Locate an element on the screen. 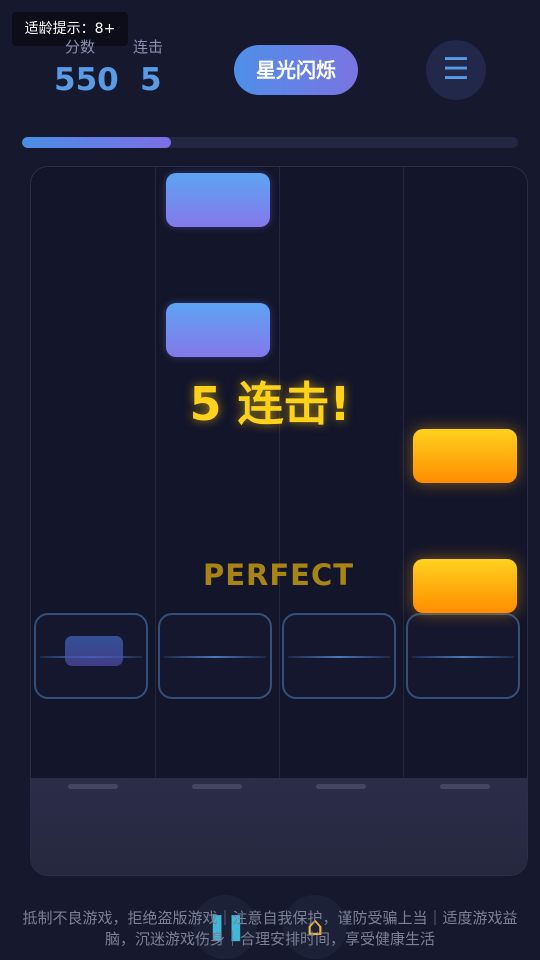  tap-key-zone is located at coordinates (279, 826).